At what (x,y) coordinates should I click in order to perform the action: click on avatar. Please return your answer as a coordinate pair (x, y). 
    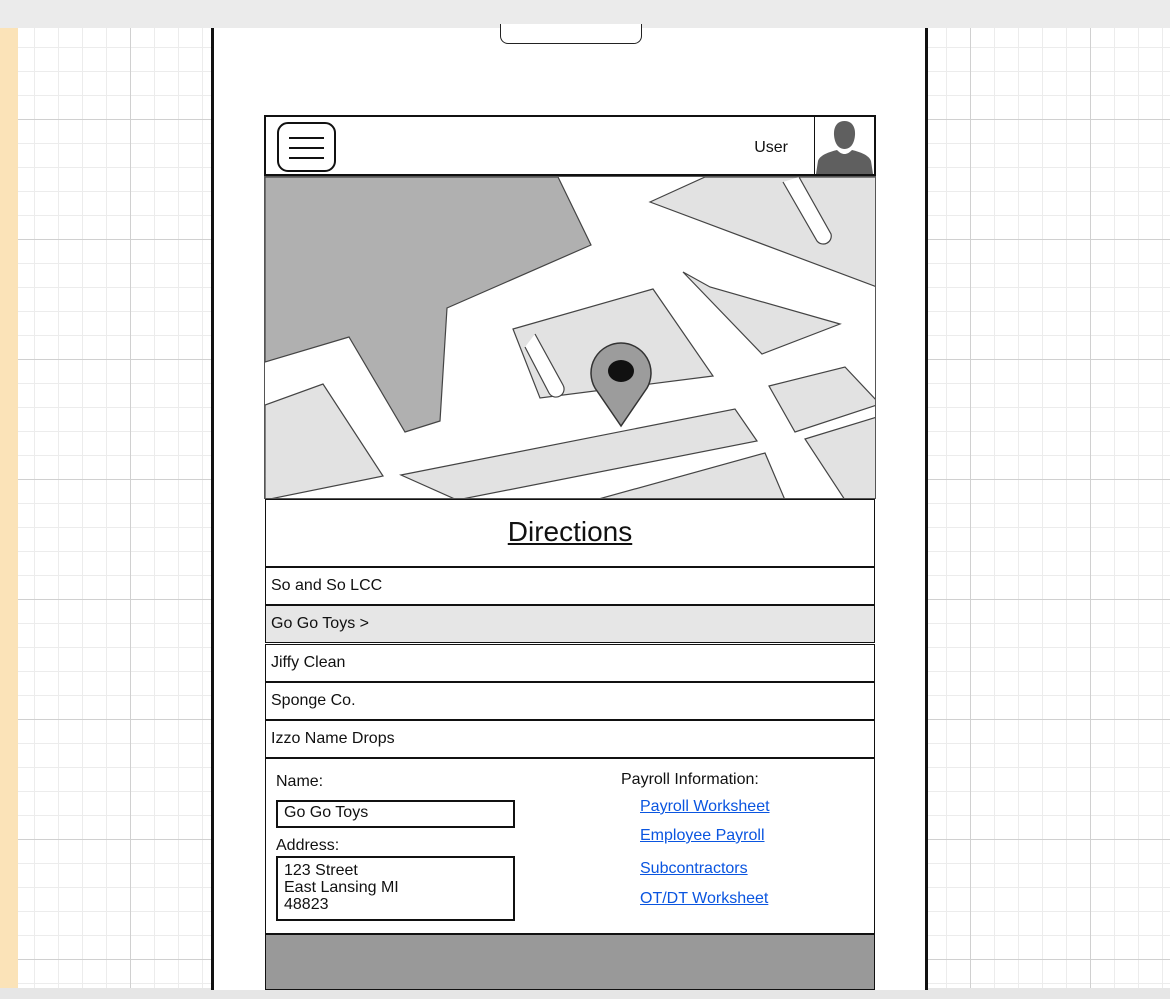
    Looking at the image, I should click on (844, 145).